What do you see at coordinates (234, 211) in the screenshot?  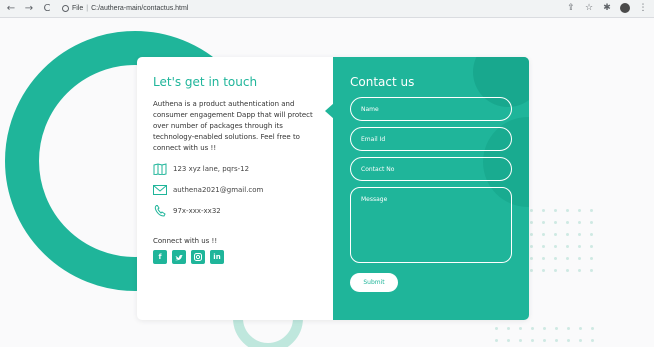 I see `phone-row: 97x-xxx-xx32` at bounding box center [234, 211].